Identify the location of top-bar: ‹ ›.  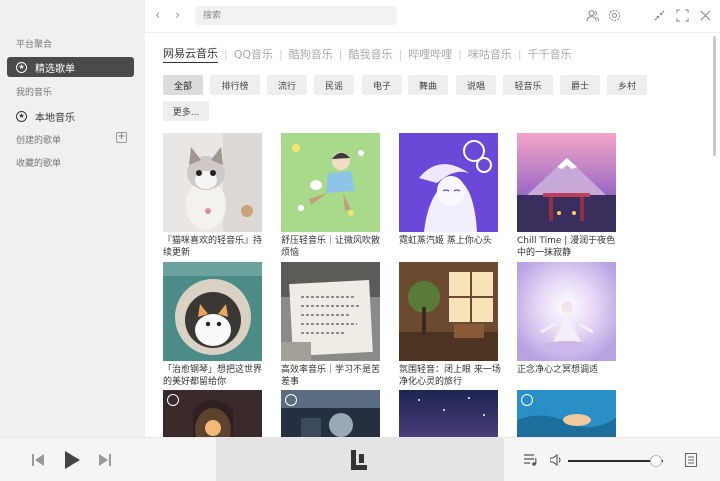
(432, 16).